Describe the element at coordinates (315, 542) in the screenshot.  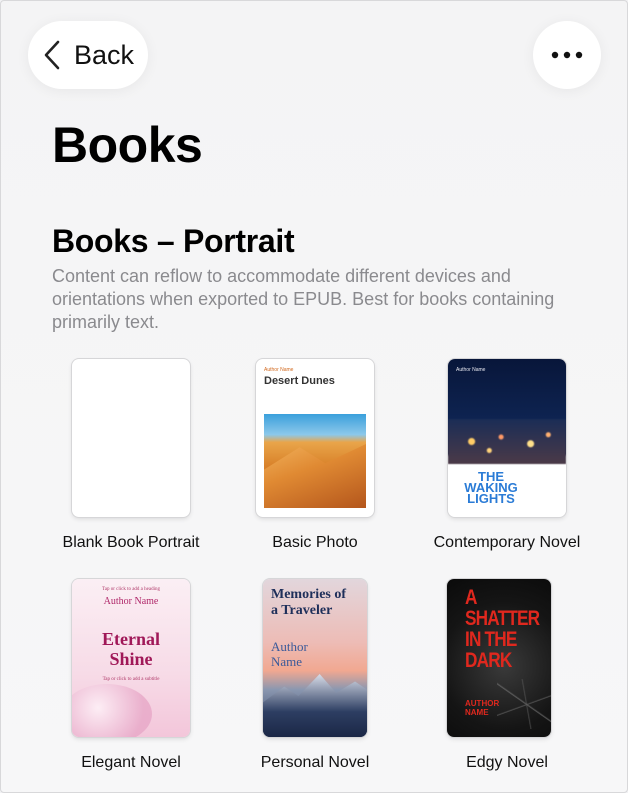
I see `template-label: Basic Photo` at that location.